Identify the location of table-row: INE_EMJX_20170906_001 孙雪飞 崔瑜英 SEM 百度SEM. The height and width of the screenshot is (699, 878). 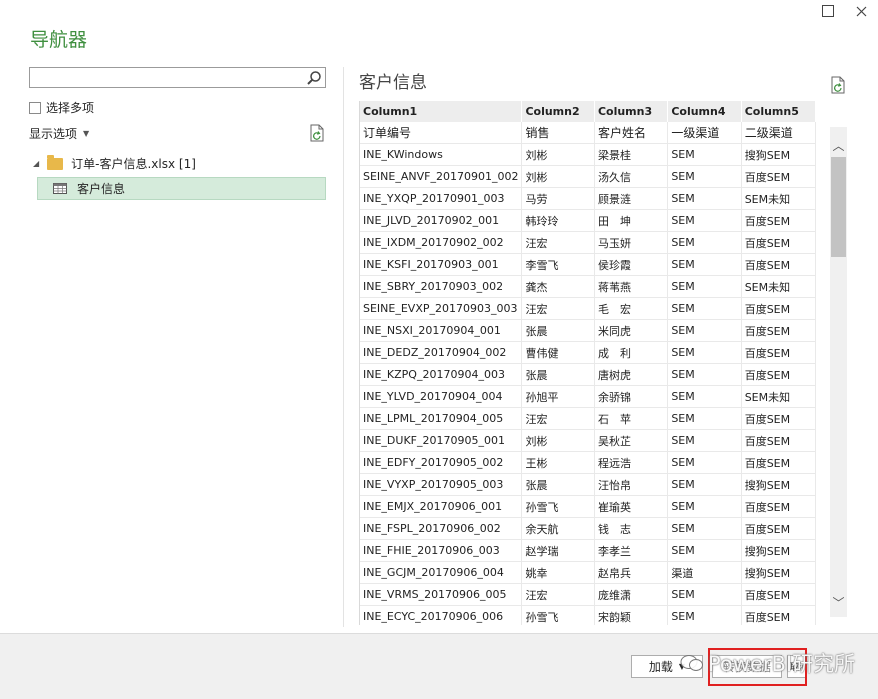
(588, 506).